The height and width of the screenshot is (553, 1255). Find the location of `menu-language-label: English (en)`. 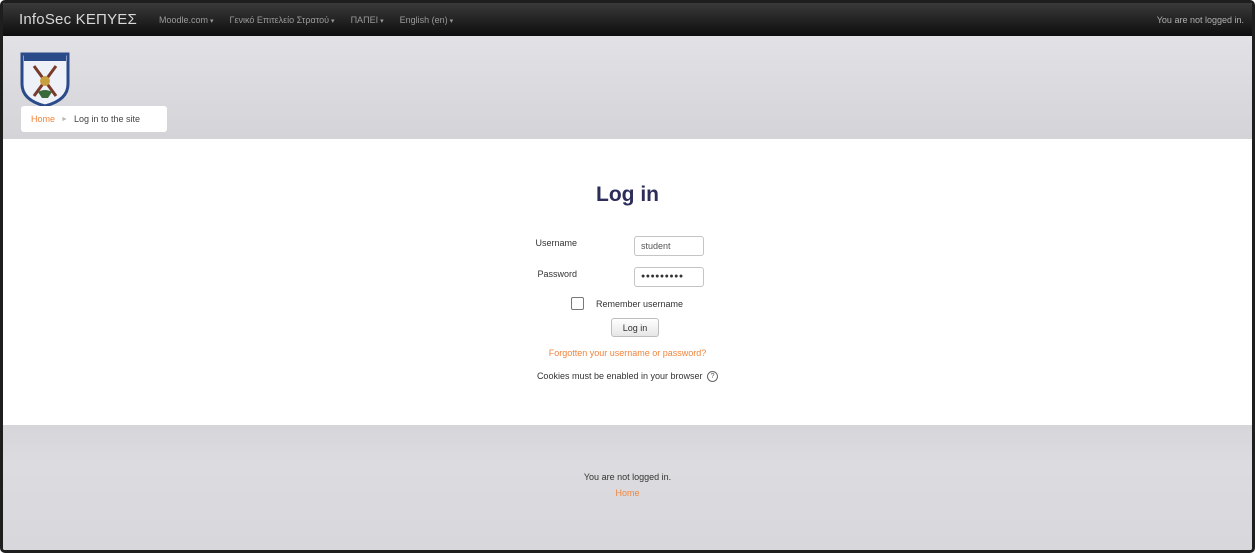

menu-language-label: English (en) is located at coordinates (423, 19).